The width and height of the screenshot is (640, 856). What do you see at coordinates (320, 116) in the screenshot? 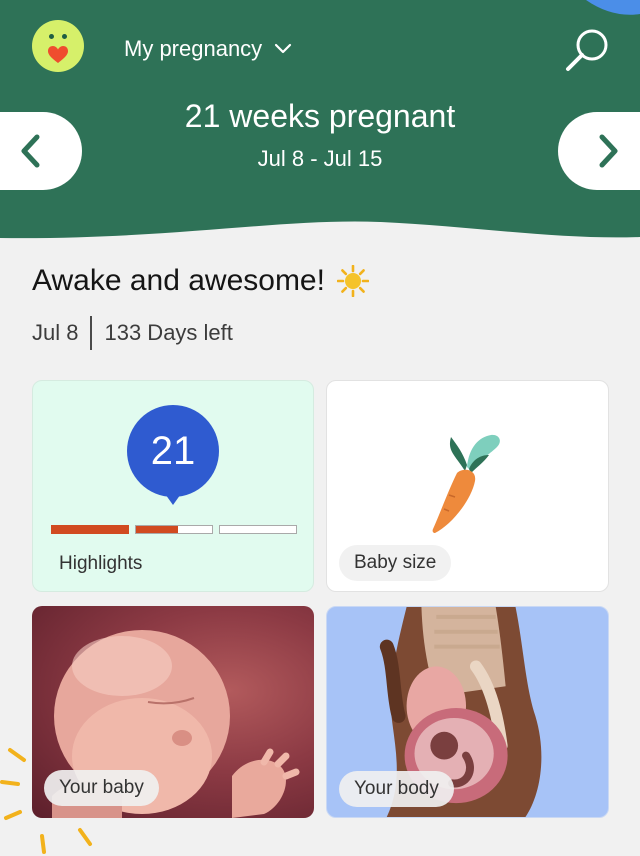
I see `week-title: 21 weeks pregnant` at bounding box center [320, 116].